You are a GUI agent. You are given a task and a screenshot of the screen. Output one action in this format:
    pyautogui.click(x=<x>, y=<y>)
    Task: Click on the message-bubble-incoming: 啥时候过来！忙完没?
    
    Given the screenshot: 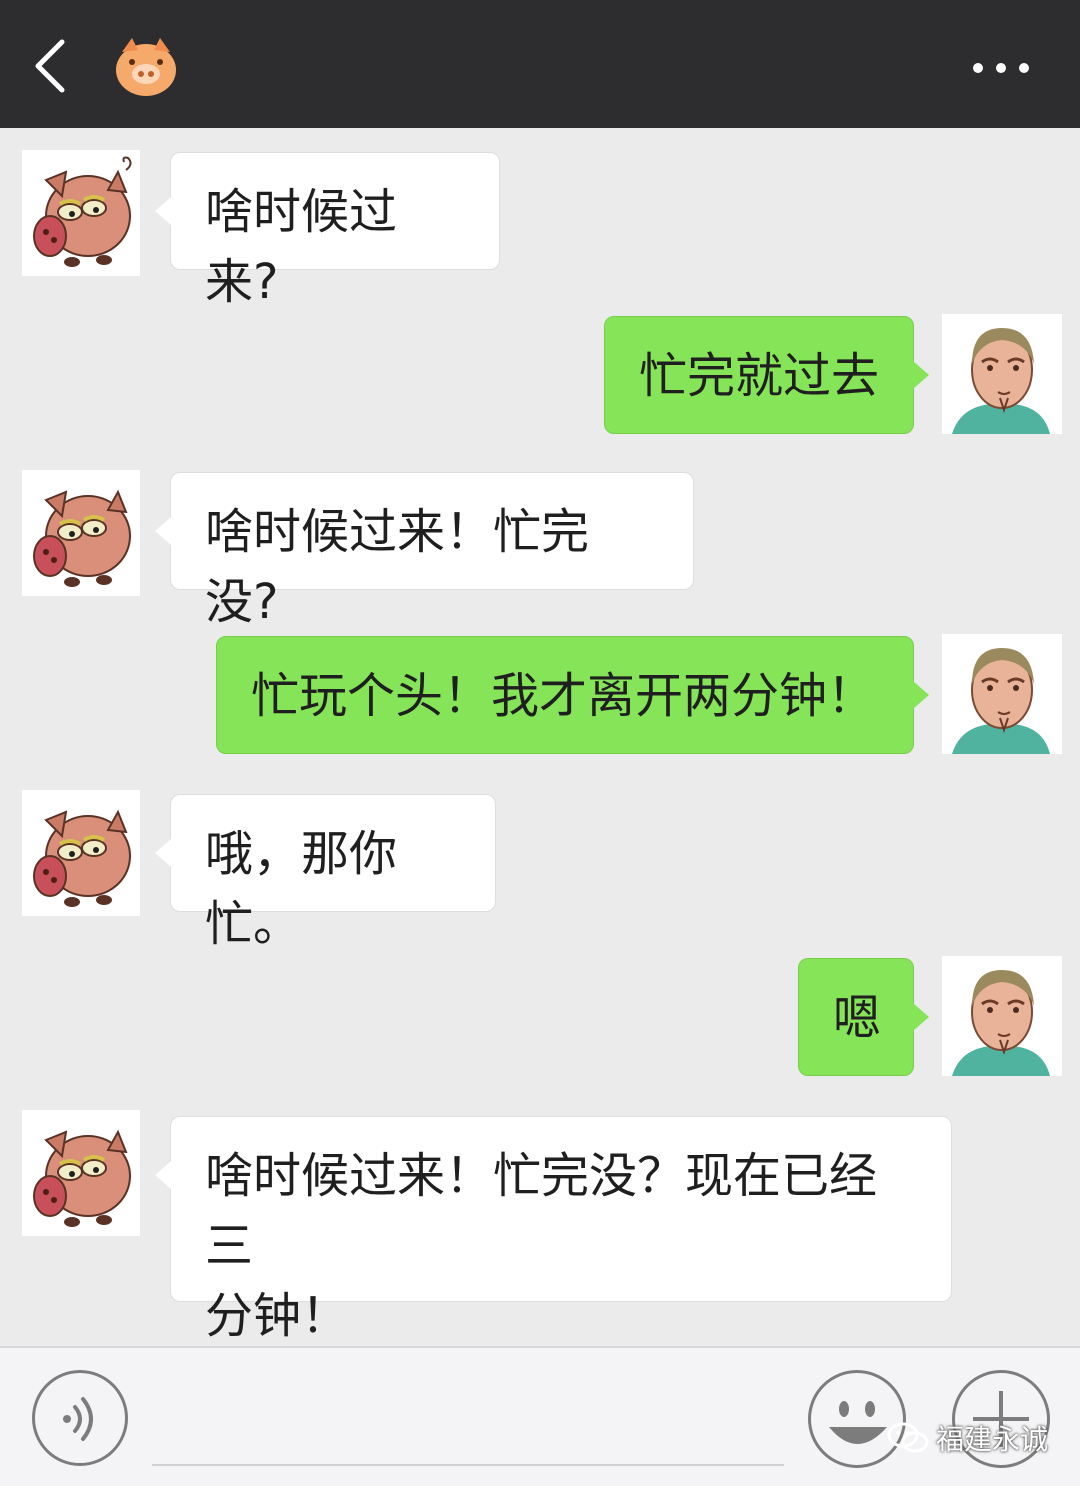 What is the action you would take?
    pyautogui.click(x=424, y=551)
    